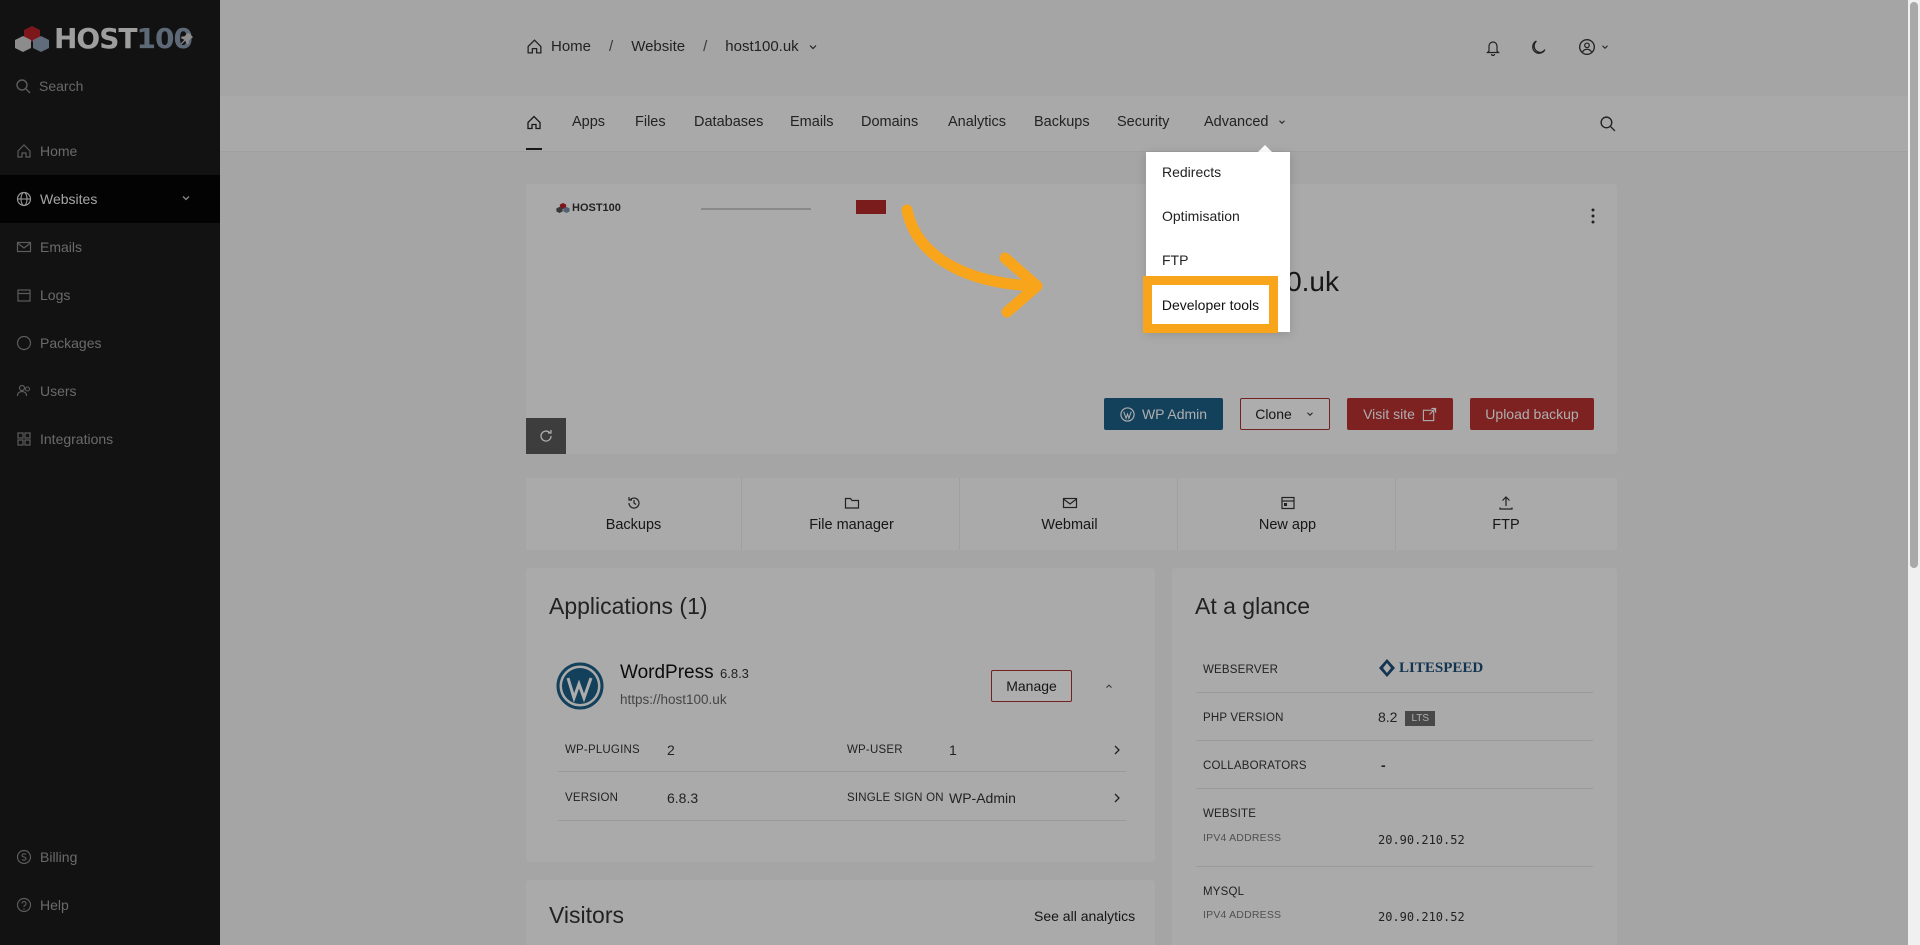 This screenshot has height=945, width=1920. I want to click on menu-item-redirects: Redirects, so click(1191, 172).